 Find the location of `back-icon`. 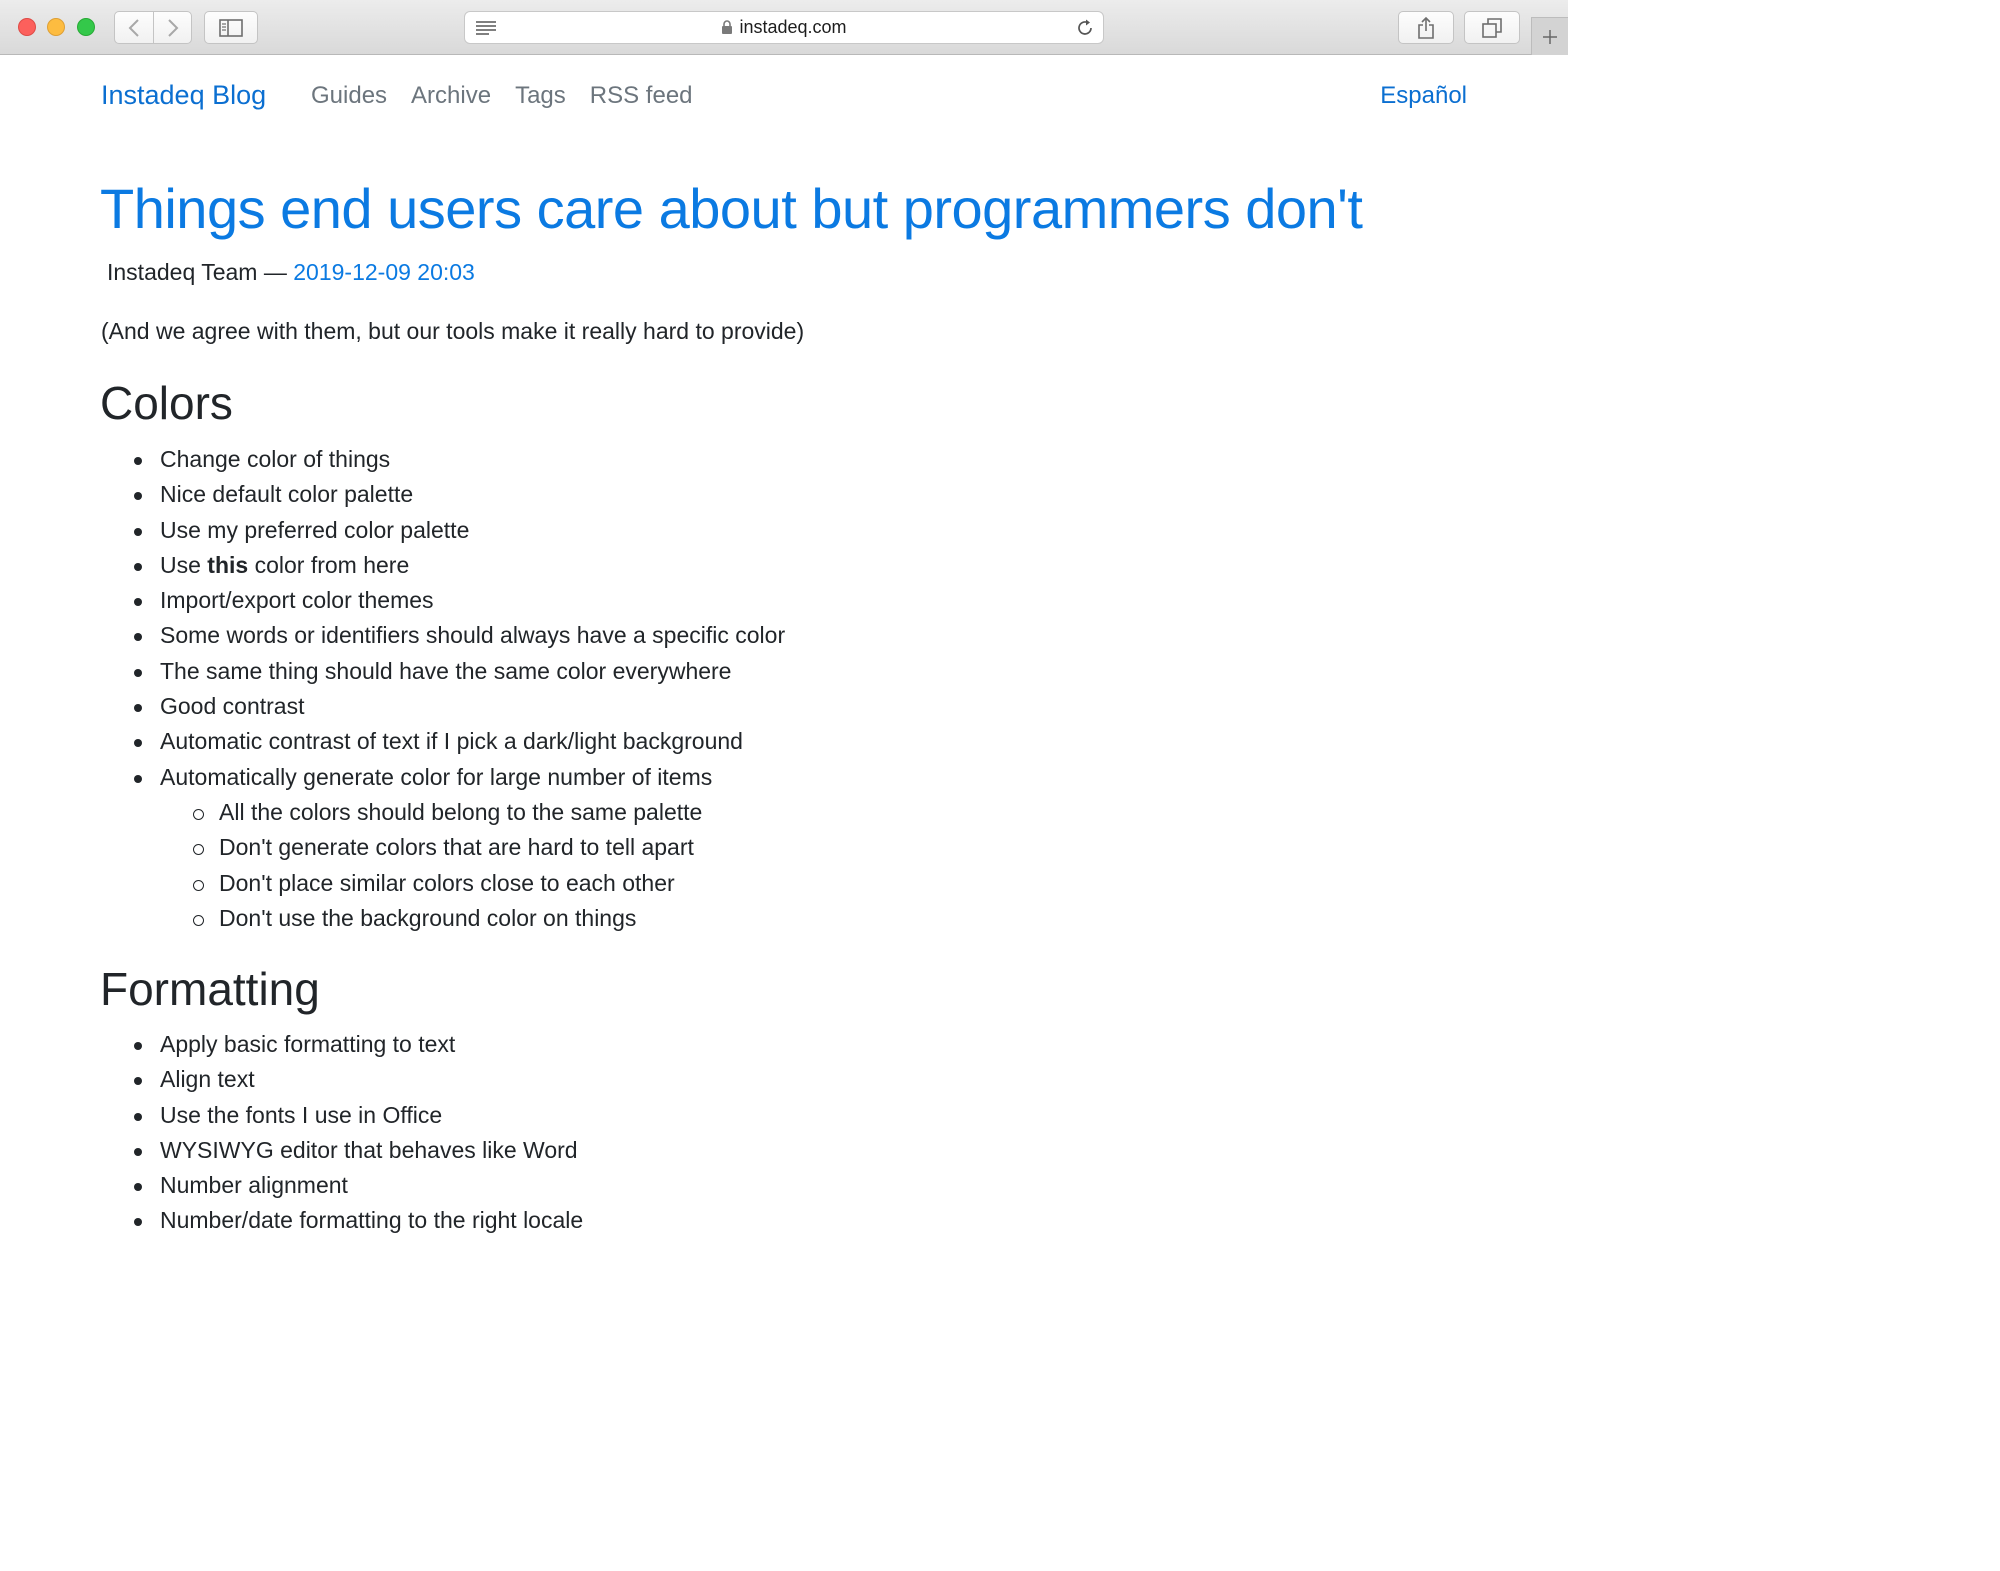

back-icon is located at coordinates (133, 27).